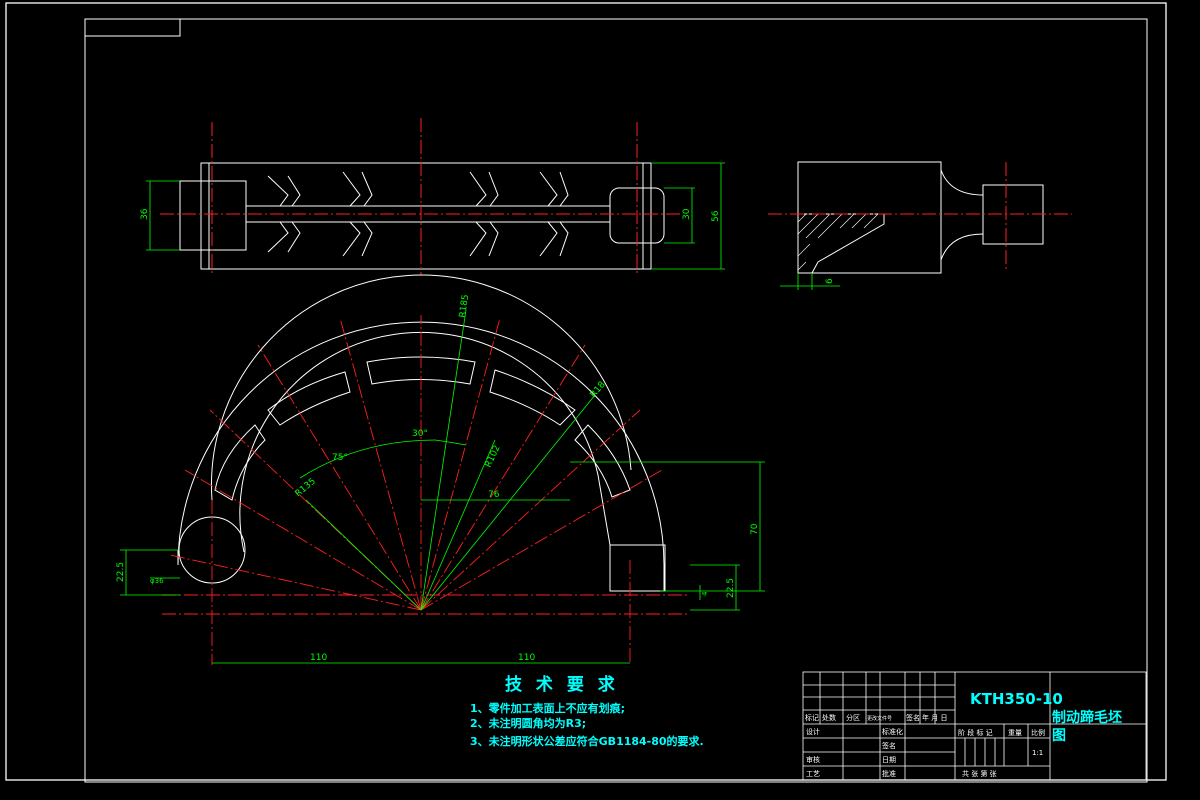  I want to click on scale-value: 1:1, so click(1037, 753).